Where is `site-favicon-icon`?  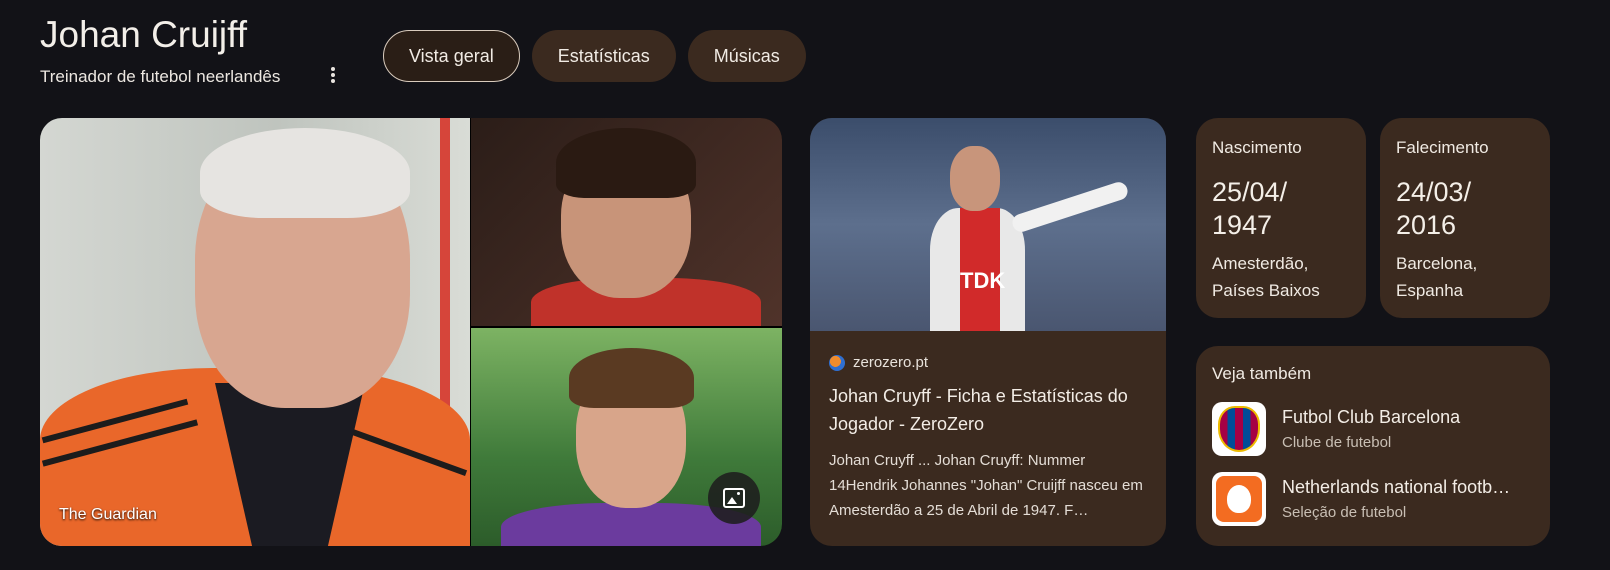
site-favicon-icon is located at coordinates (837, 362).